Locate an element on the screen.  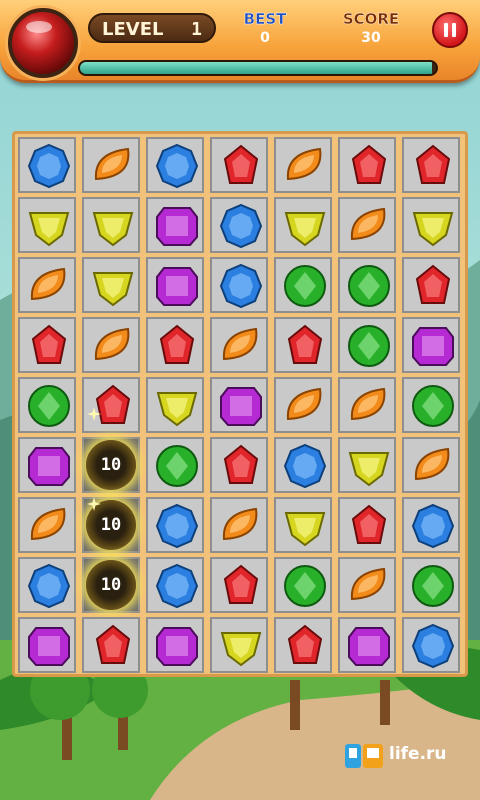
power-orb-icon is located at coordinates (43, 43).